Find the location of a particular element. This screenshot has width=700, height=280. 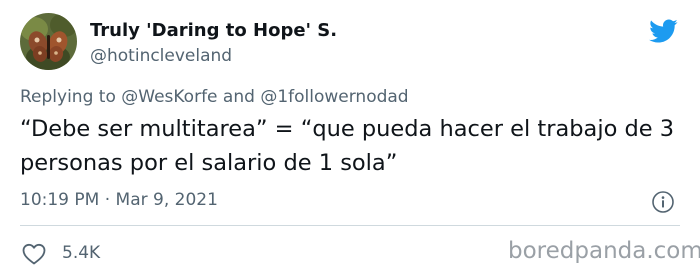

reply-mention-1followernodad: @1followernodad is located at coordinates (334, 97).